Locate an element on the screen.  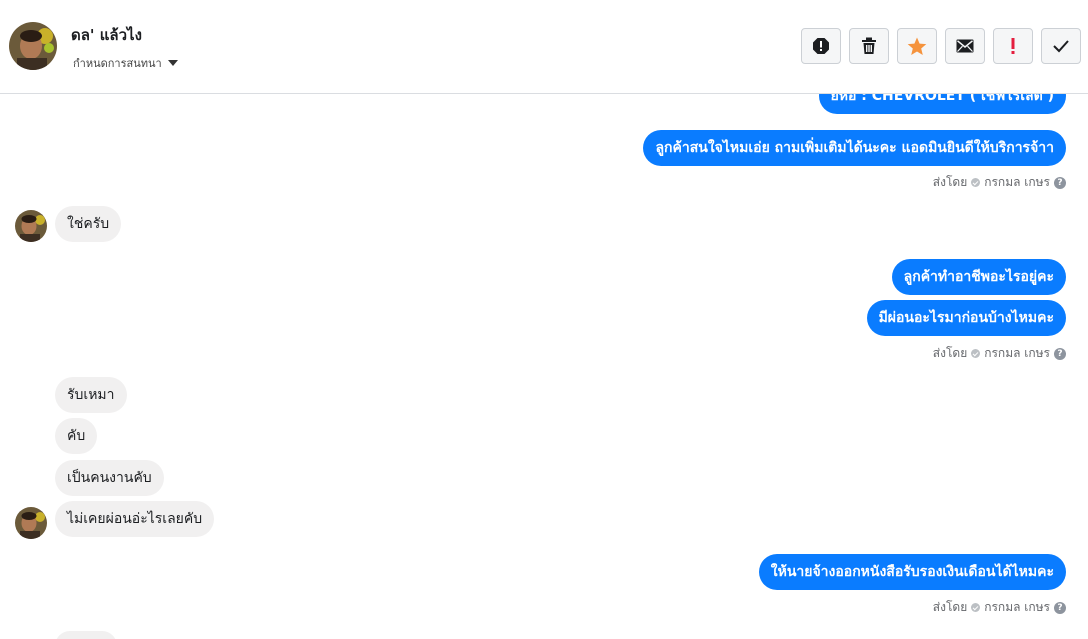
conversation-settings-dropdown: กำหนดการสนทนา is located at coordinates (125, 63).